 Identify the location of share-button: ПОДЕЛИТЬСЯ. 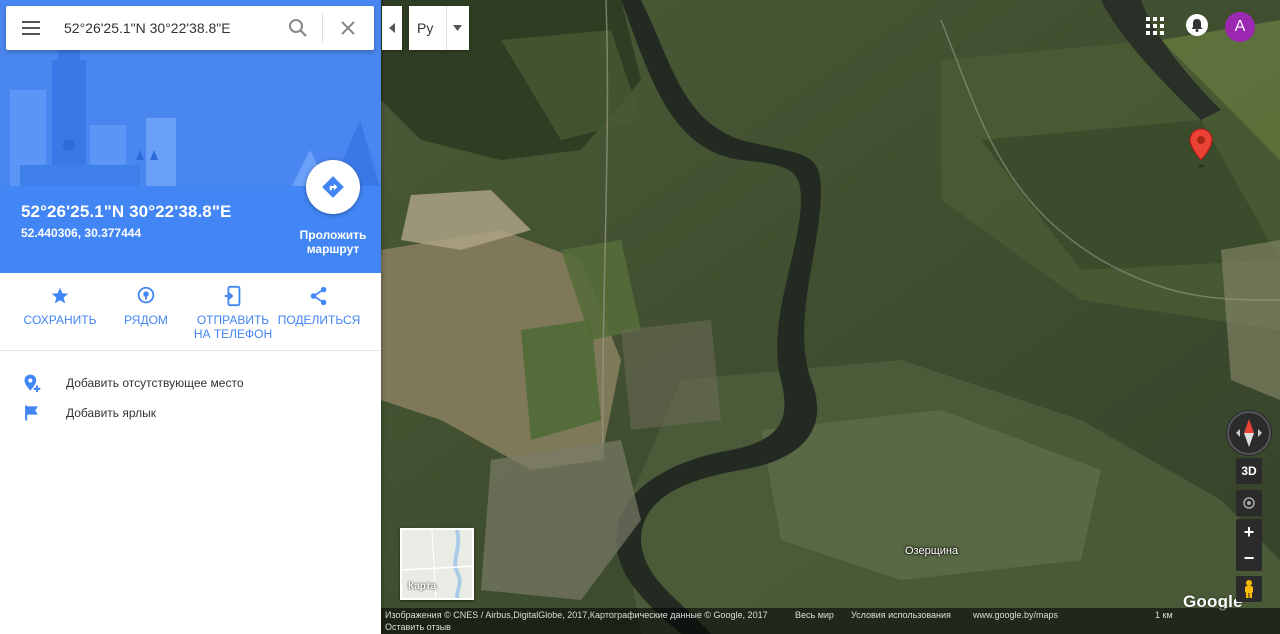
(319, 306).